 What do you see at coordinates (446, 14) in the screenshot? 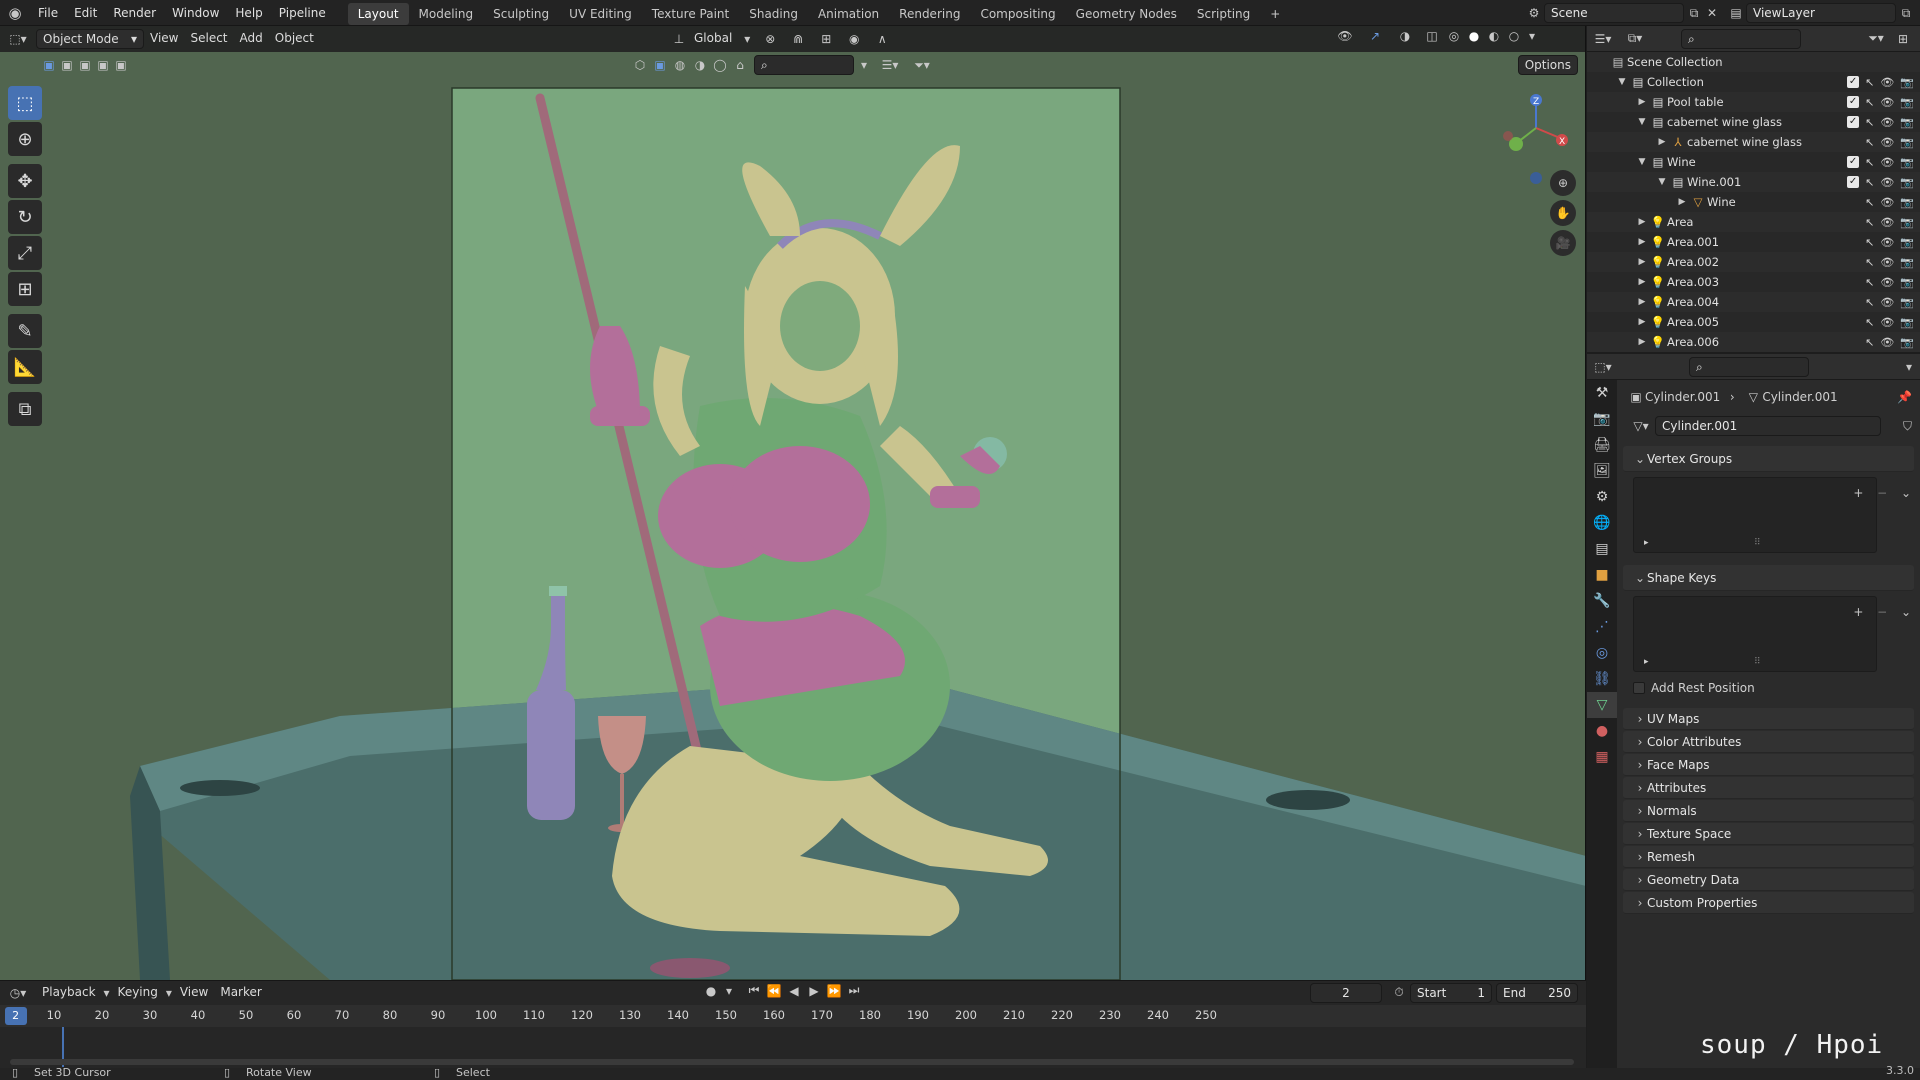
I see `tab-modeling: Modeling` at bounding box center [446, 14].